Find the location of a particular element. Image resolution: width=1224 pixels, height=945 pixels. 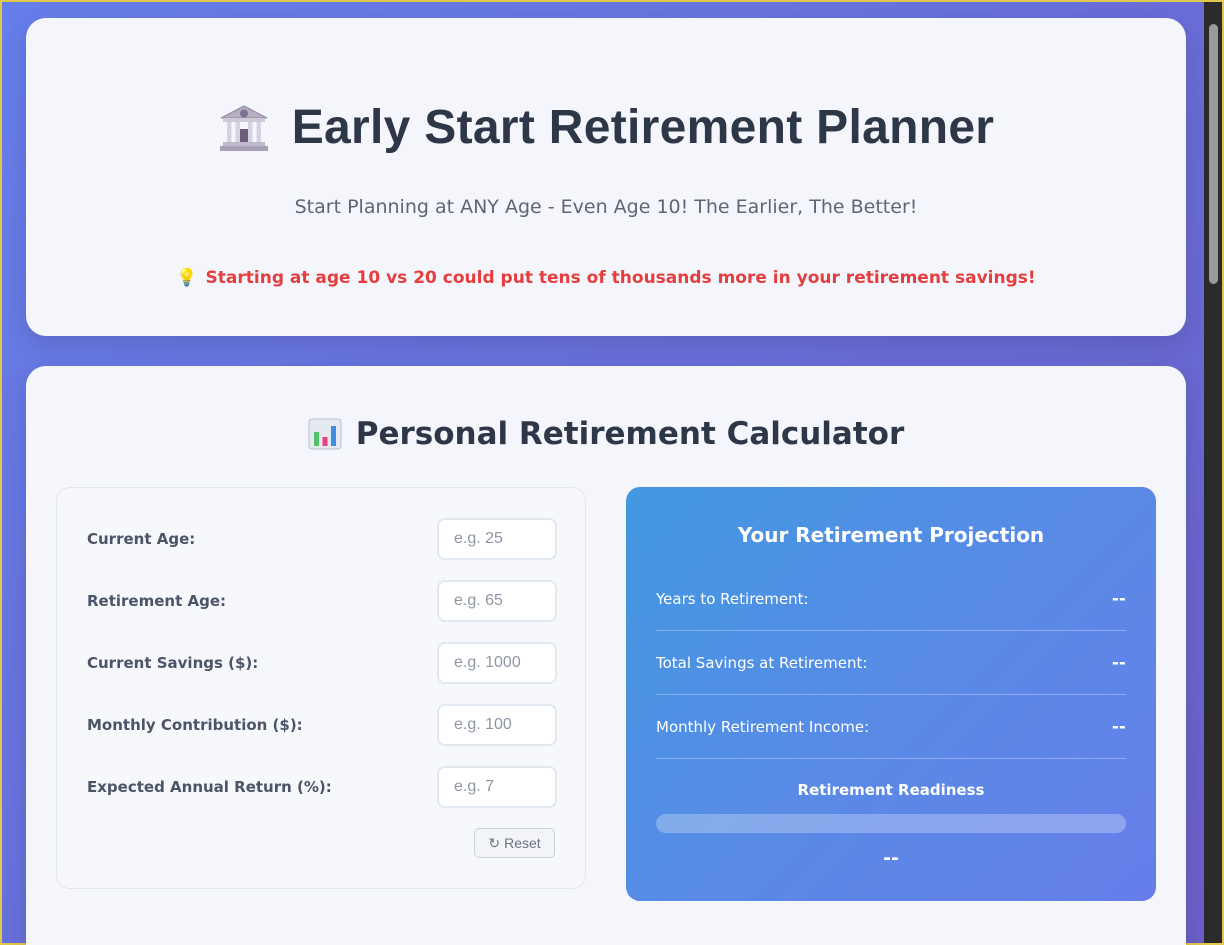

bar-chart-icon is located at coordinates (325, 434).